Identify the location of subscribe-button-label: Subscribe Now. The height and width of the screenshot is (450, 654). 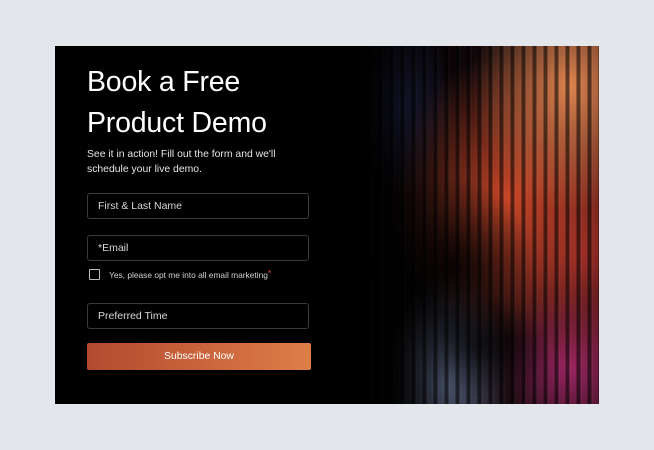
(199, 356).